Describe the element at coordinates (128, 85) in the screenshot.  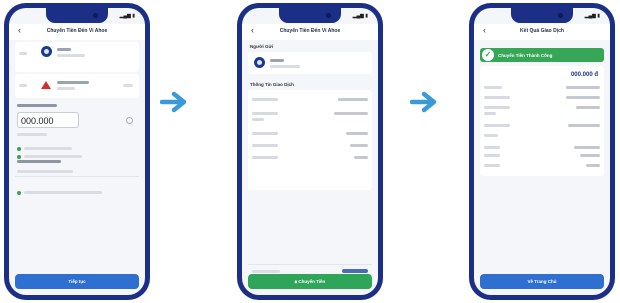
I see `destination-change` at that location.